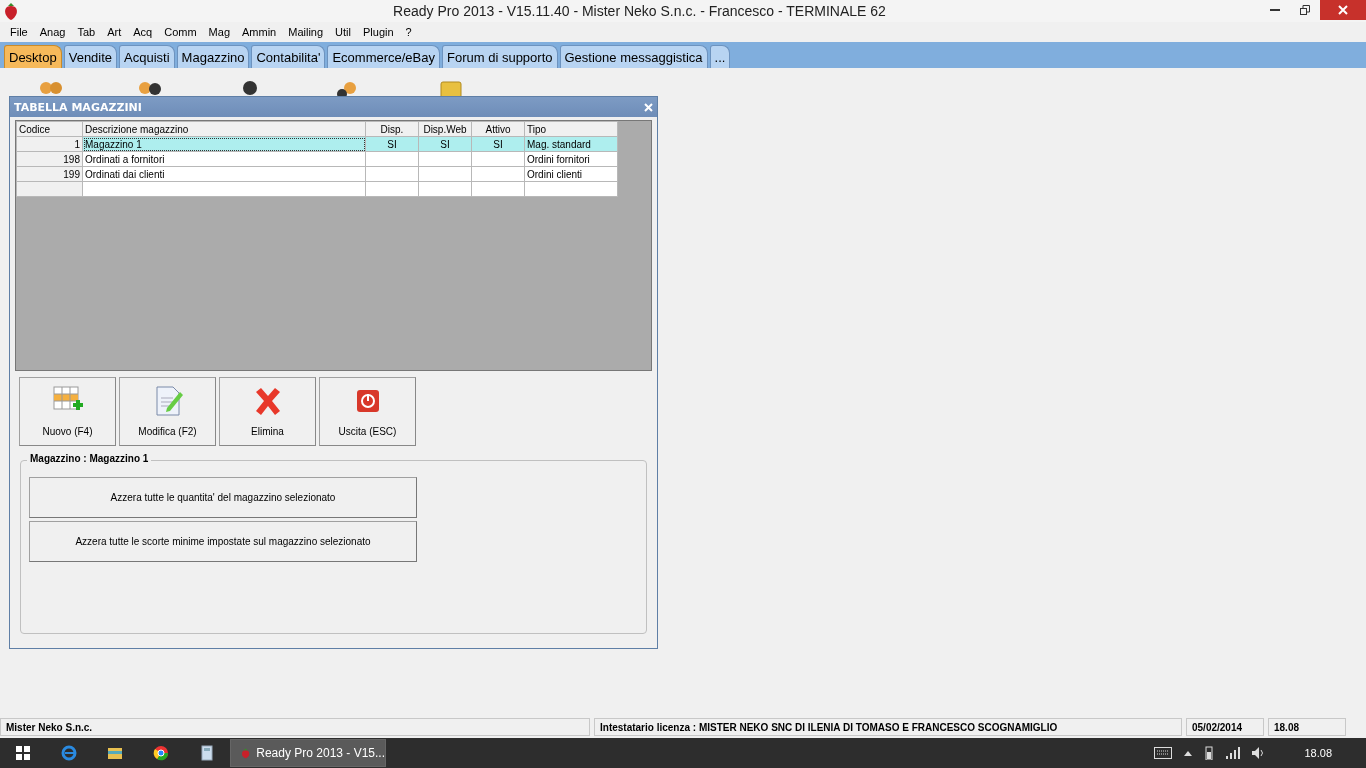  What do you see at coordinates (180, 32) in the screenshot?
I see `menu-item: Comm` at bounding box center [180, 32].